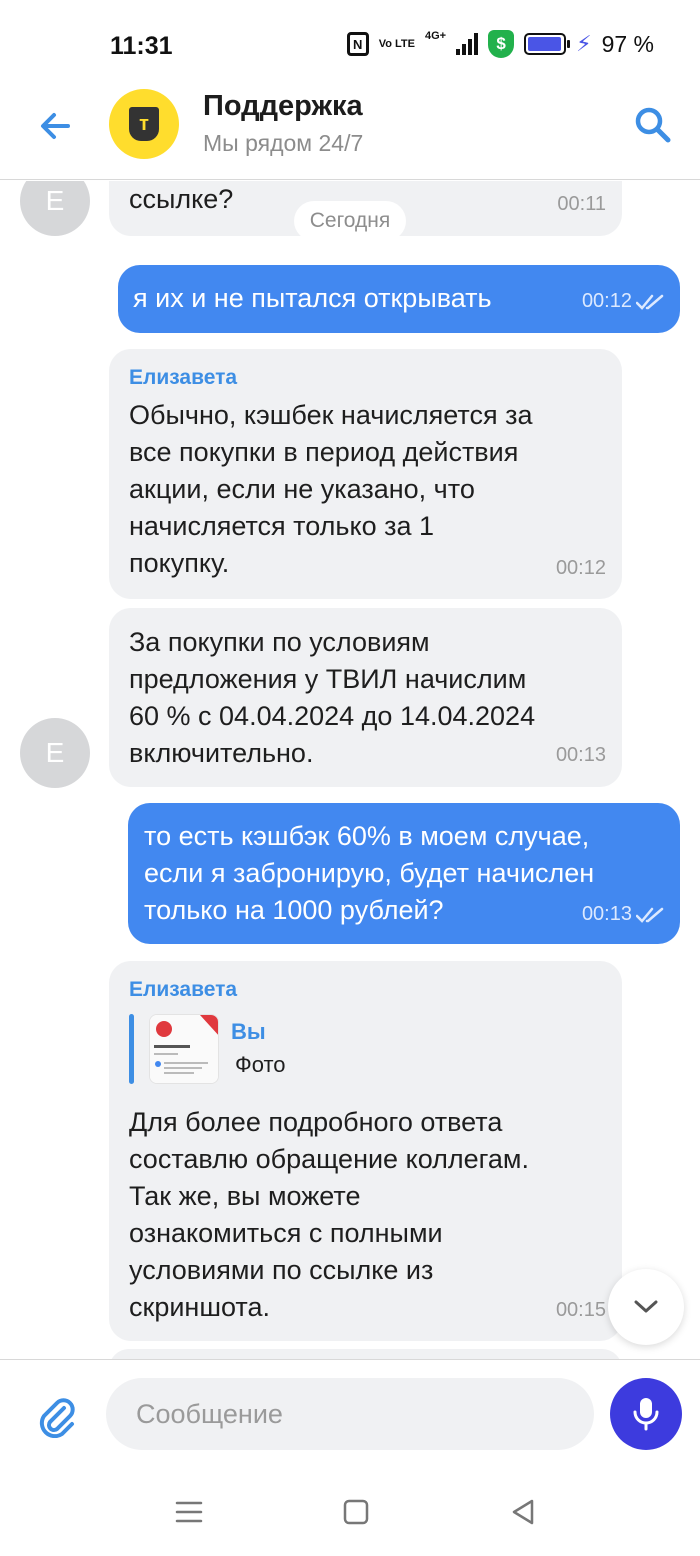  What do you see at coordinates (357, 44) in the screenshot?
I see `nfc-icon: N` at bounding box center [357, 44].